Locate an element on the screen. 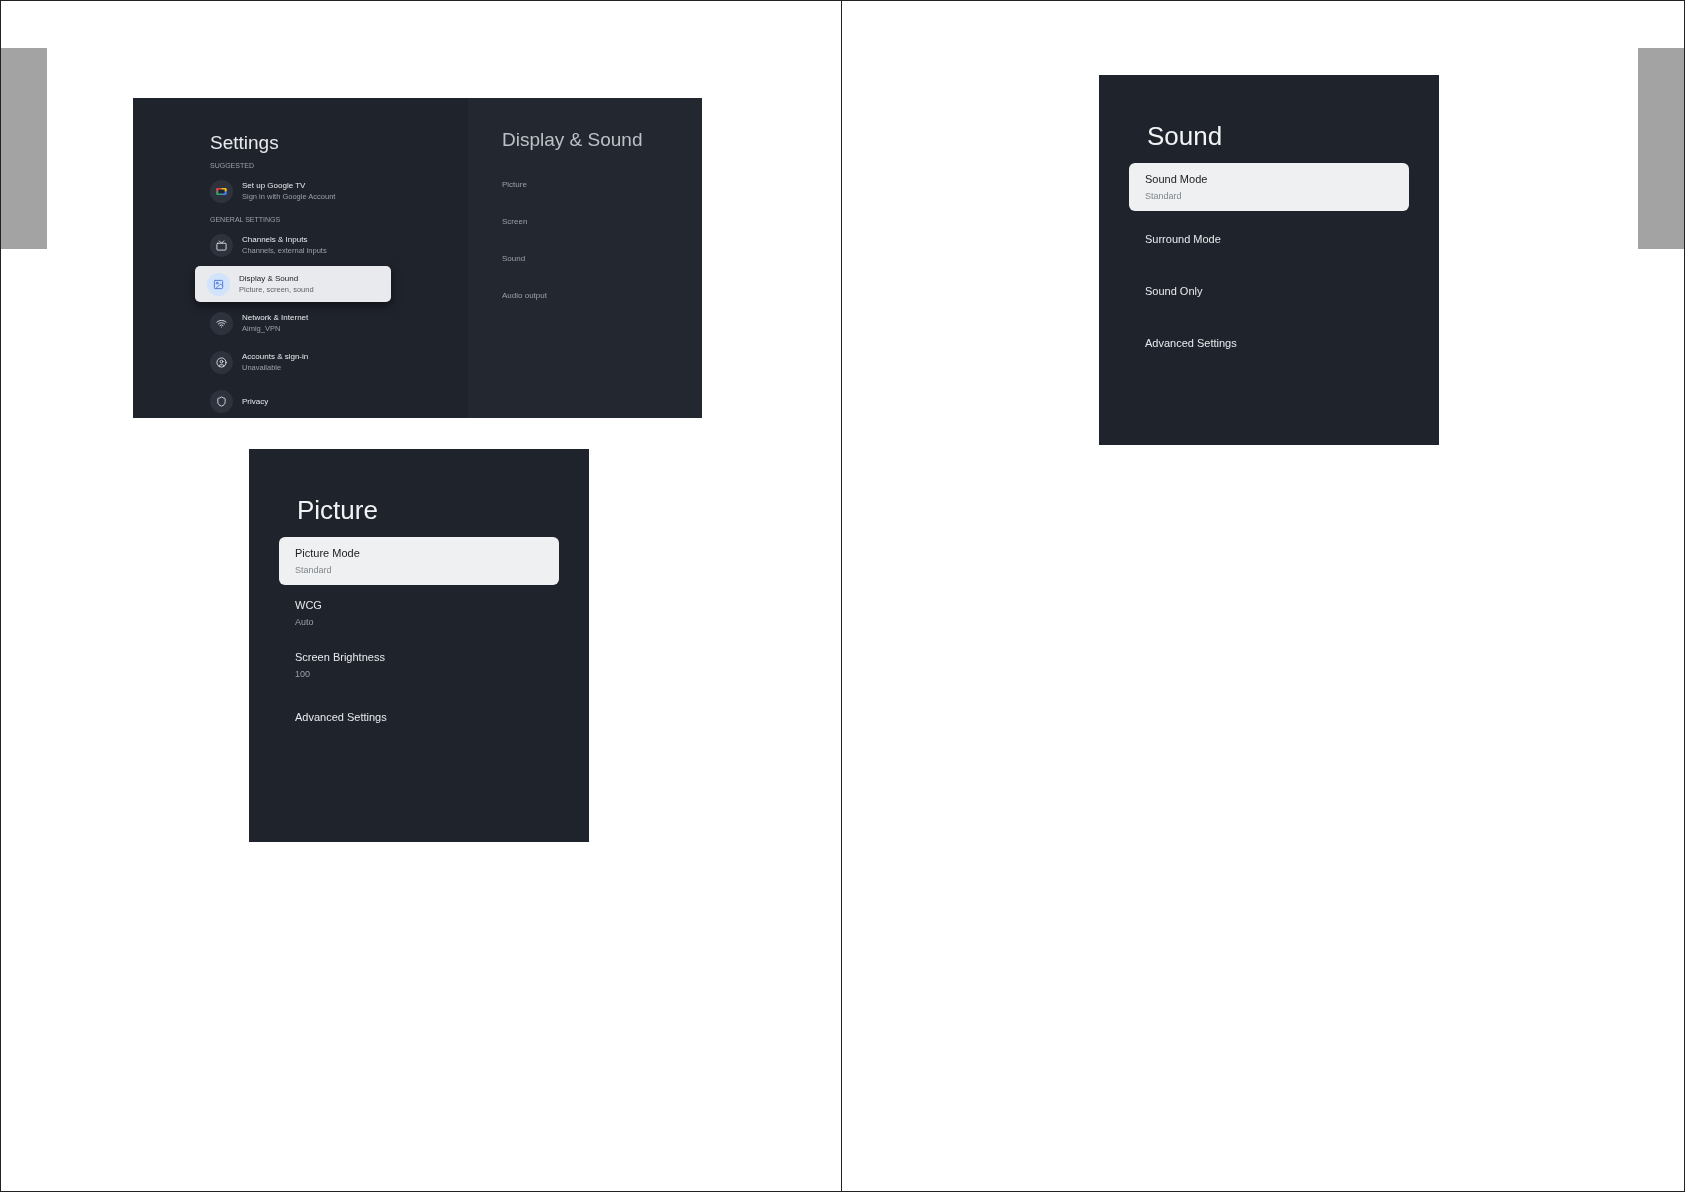 This screenshot has width=1685, height=1192. item-title: Network & Internet is located at coordinates (275, 317).